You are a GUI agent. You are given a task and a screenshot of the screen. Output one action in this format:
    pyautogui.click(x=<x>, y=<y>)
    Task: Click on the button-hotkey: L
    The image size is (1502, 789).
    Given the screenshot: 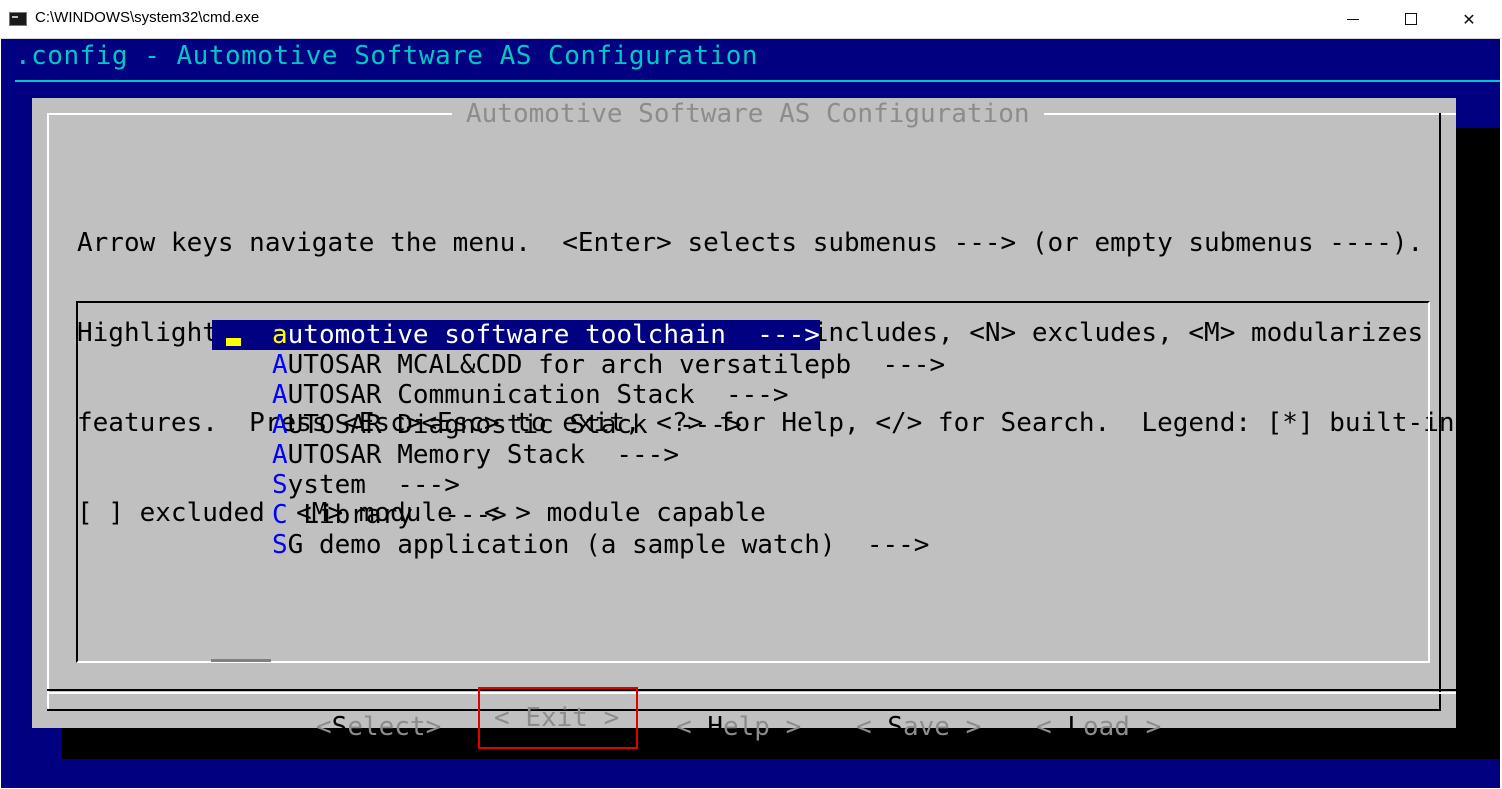 What is the action you would take?
    pyautogui.click(x=1075, y=727)
    